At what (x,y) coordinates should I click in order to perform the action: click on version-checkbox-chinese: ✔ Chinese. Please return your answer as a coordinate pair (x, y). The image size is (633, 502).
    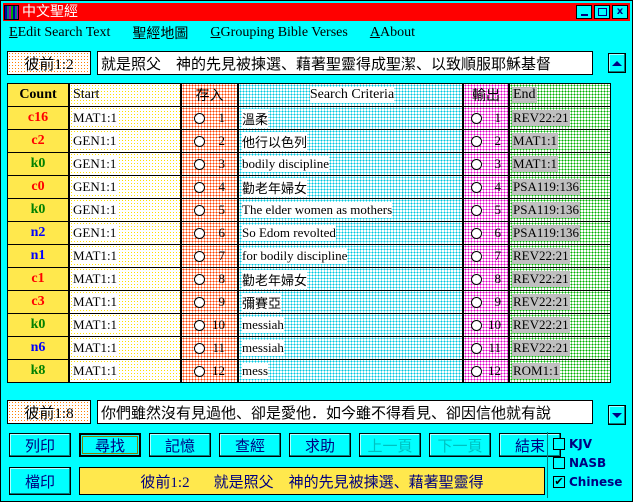
    Looking at the image, I should click on (592, 481).